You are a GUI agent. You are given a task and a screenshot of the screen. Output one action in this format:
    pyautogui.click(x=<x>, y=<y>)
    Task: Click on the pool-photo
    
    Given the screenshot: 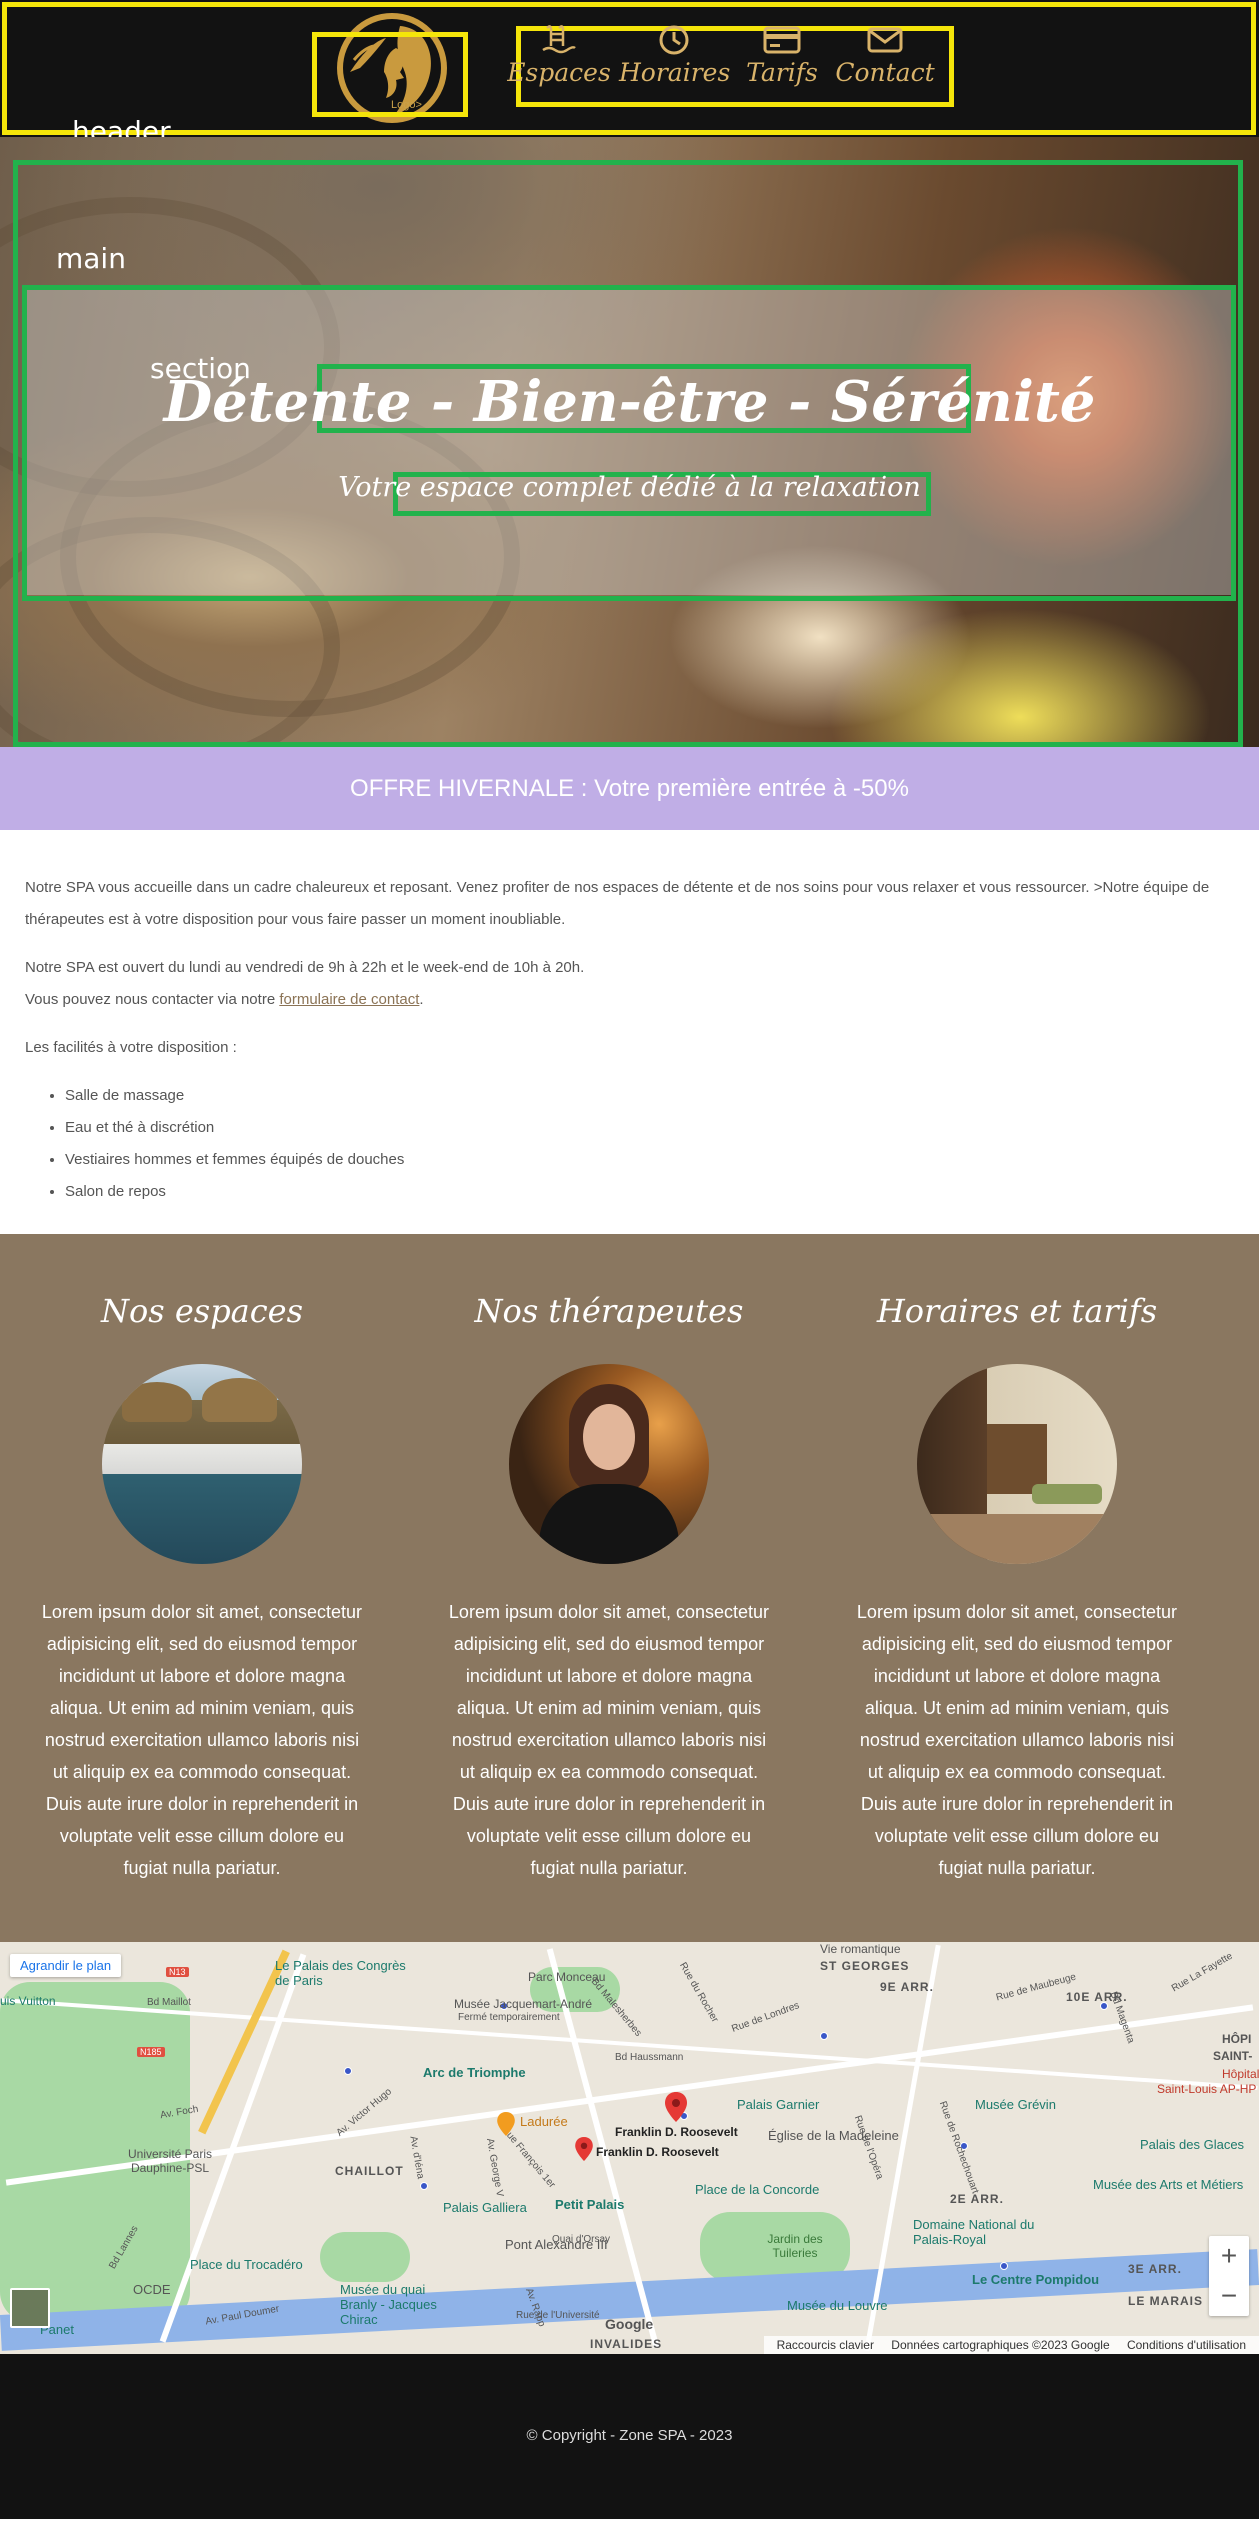 What is the action you would take?
    pyautogui.click(x=202, y=1464)
    